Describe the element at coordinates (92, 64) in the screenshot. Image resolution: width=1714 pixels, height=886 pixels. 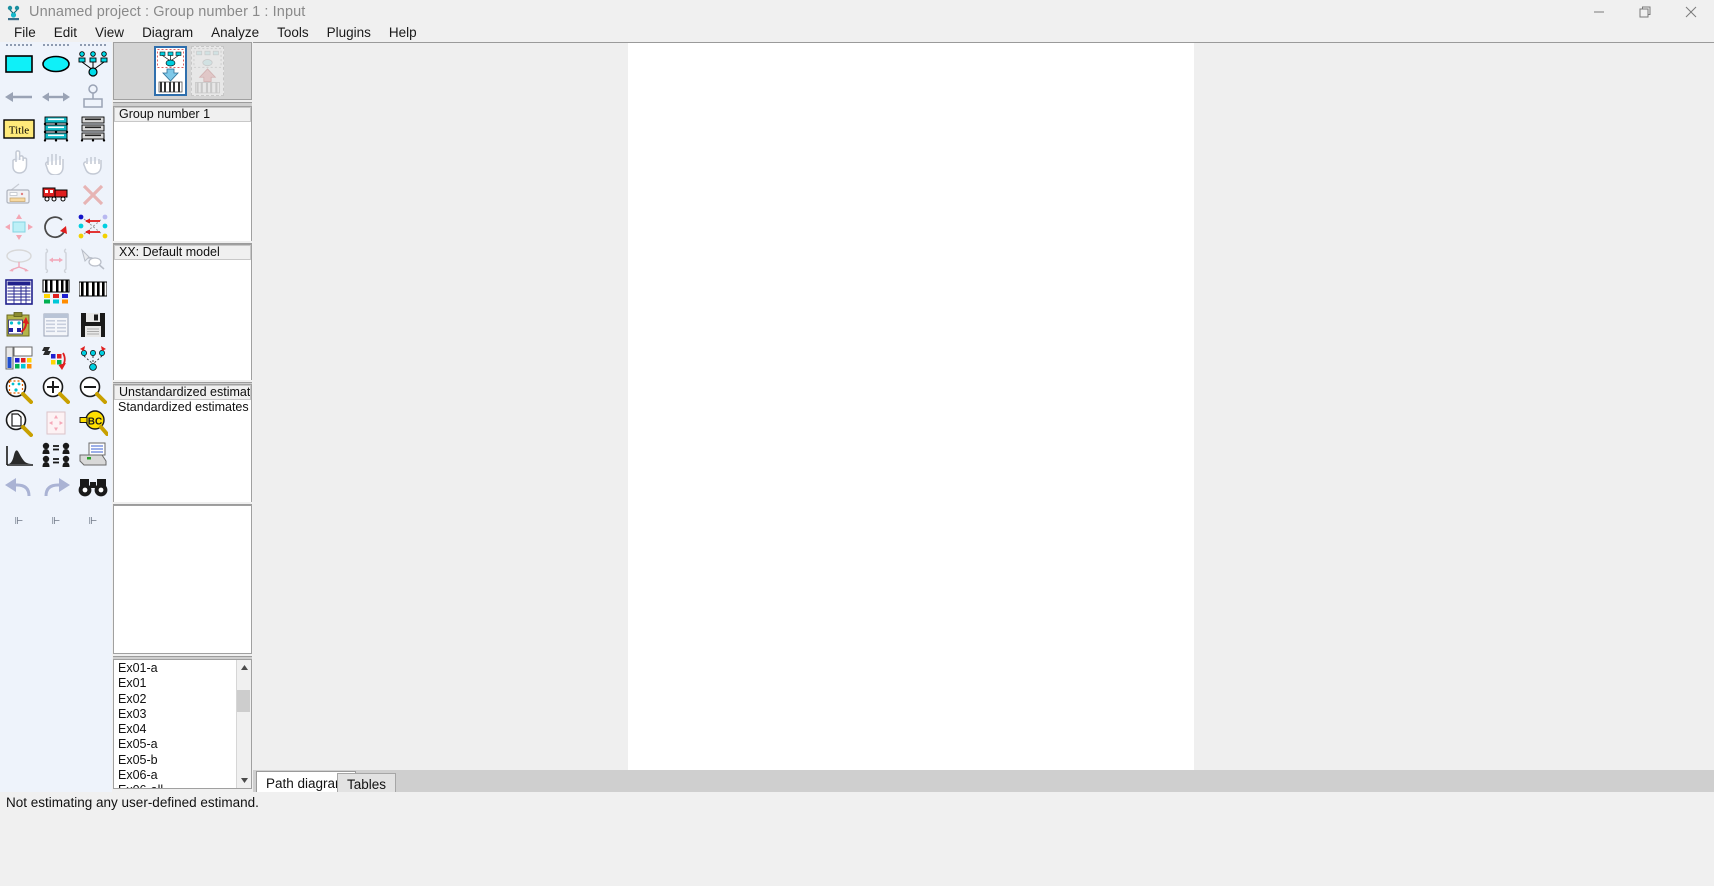
I see `draw-latent-with-indicators-icon` at that location.